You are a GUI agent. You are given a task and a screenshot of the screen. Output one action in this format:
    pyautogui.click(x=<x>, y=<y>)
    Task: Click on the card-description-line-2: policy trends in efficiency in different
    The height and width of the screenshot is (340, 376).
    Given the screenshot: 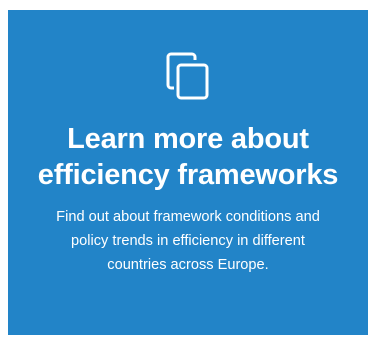 What is the action you would take?
    pyautogui.click(x=188, y=241)
    